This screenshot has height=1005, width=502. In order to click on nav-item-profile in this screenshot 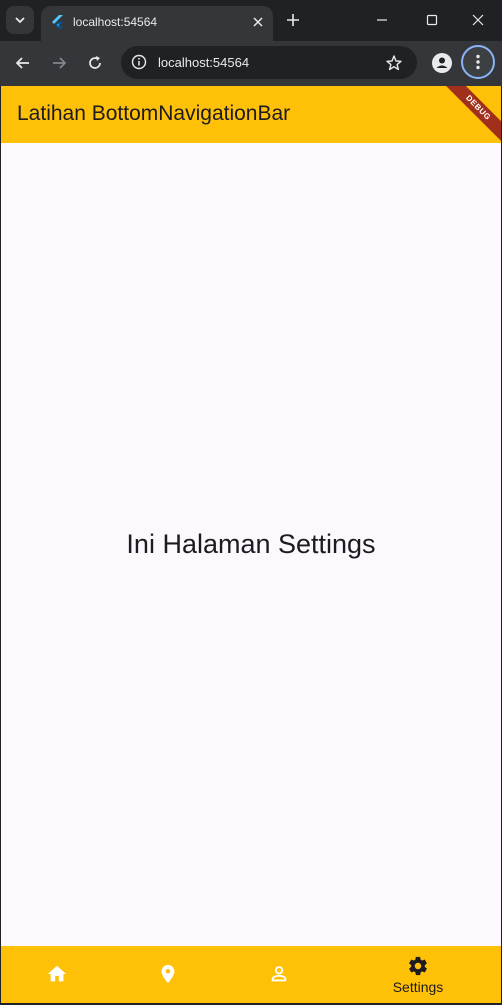, I will do `click(279, 974)`.